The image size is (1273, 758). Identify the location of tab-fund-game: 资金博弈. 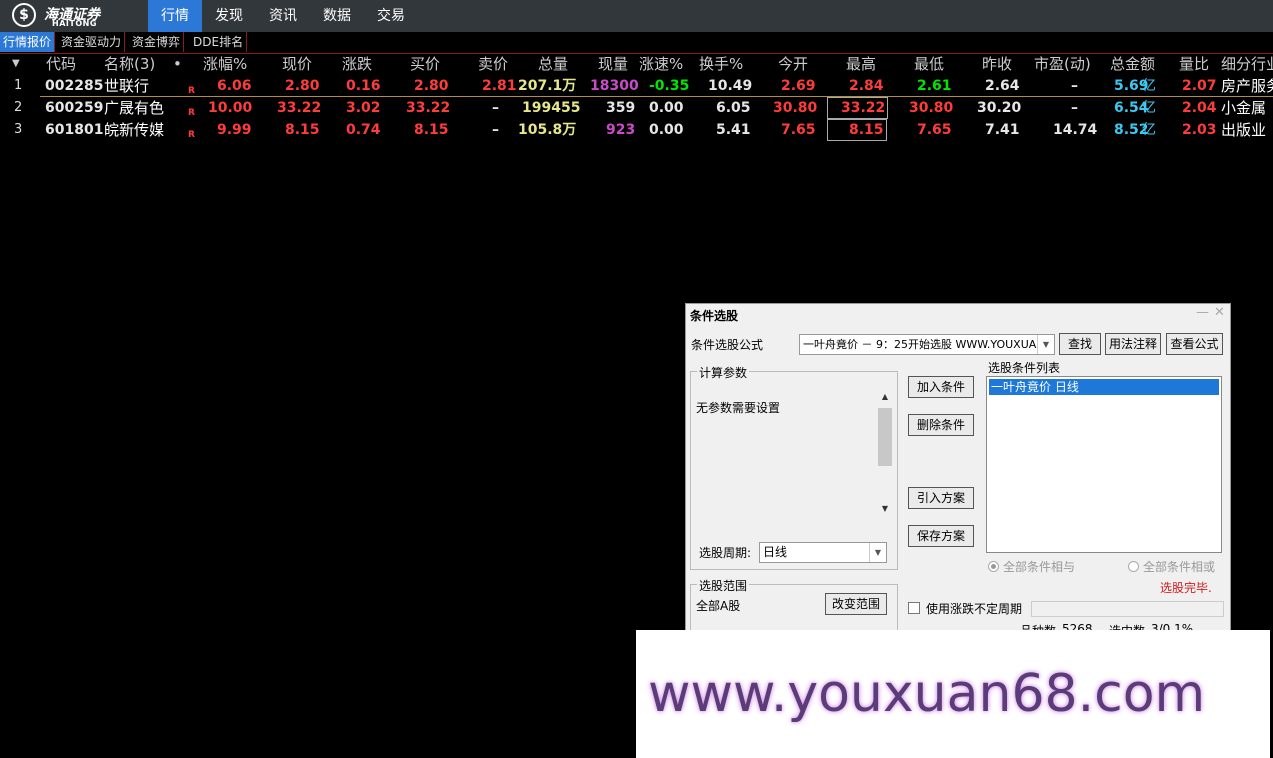
(157, 42).